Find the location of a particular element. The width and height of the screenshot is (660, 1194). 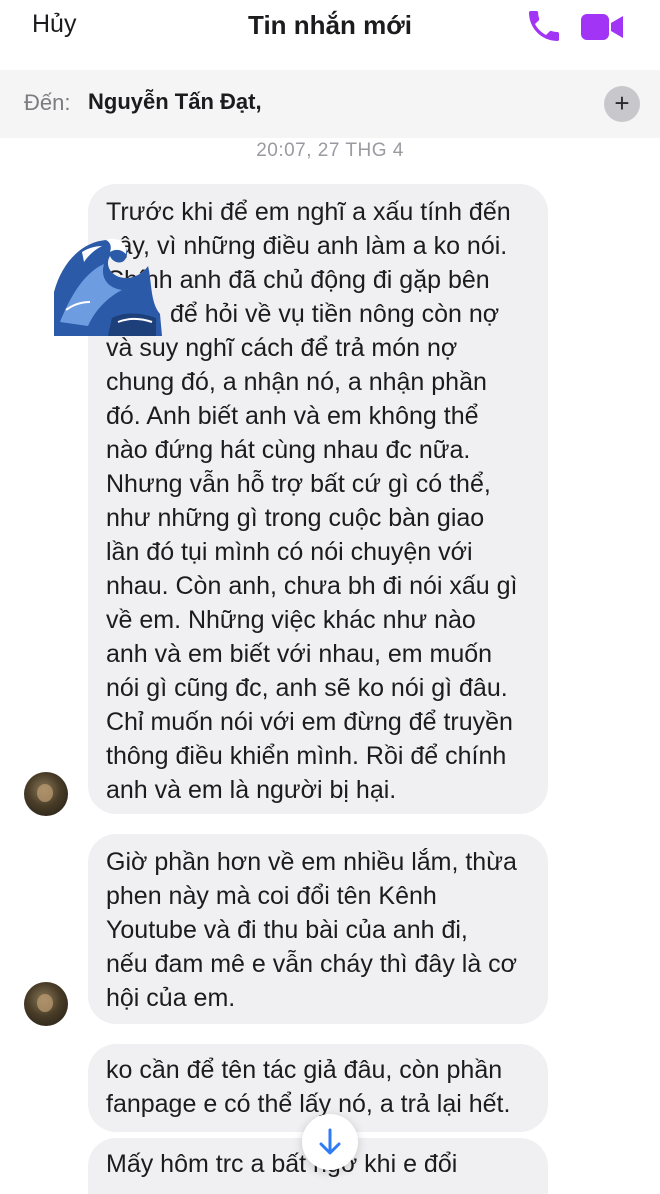

message-line: Trước khi để em nghĩ a xấu tính đến is located at coordinates (308, 212).